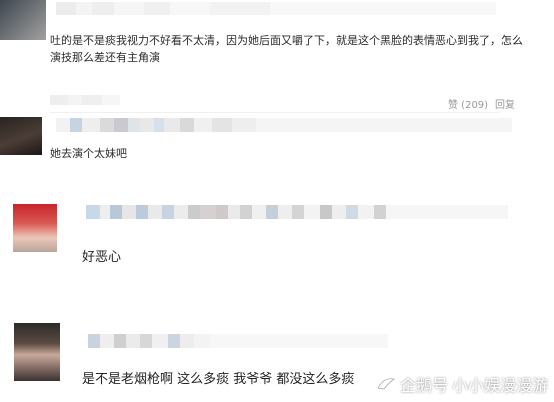 This screenshot has height=402, width=554. Describe the element at coordinates (85, 100) in the screenshot. I see `blurred-timestamp` at that location.